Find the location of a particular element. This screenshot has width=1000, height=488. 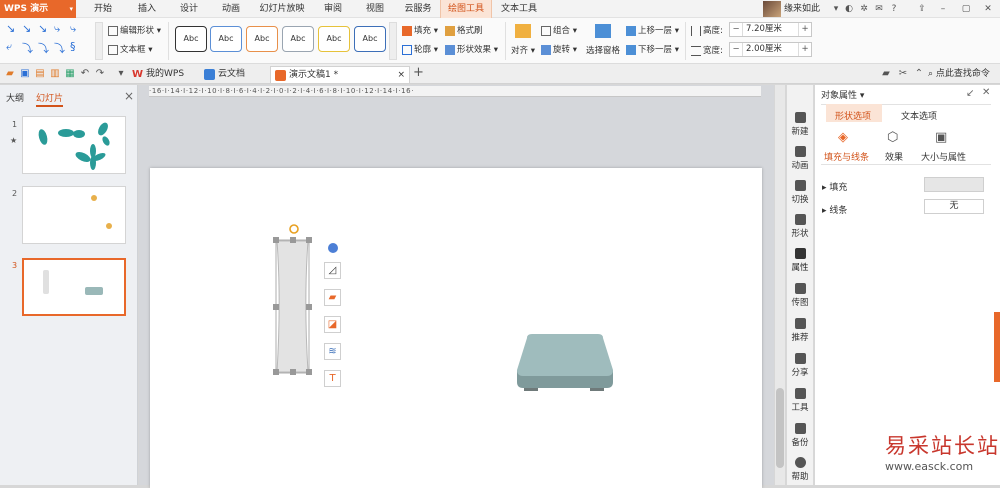

tab-insert: 插入 is located at coordinates (147, 9).